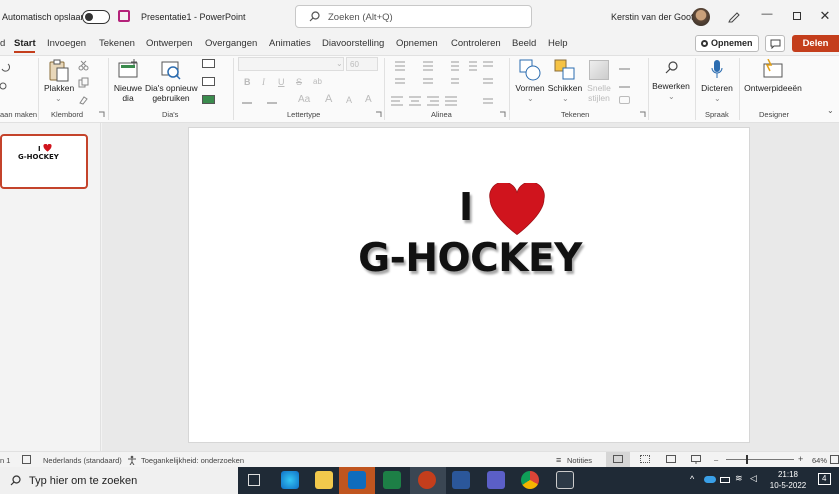  Describe the element at coordinates (117, 43) in the screenshot. I see `tab-draw: Tekenen` at that location.